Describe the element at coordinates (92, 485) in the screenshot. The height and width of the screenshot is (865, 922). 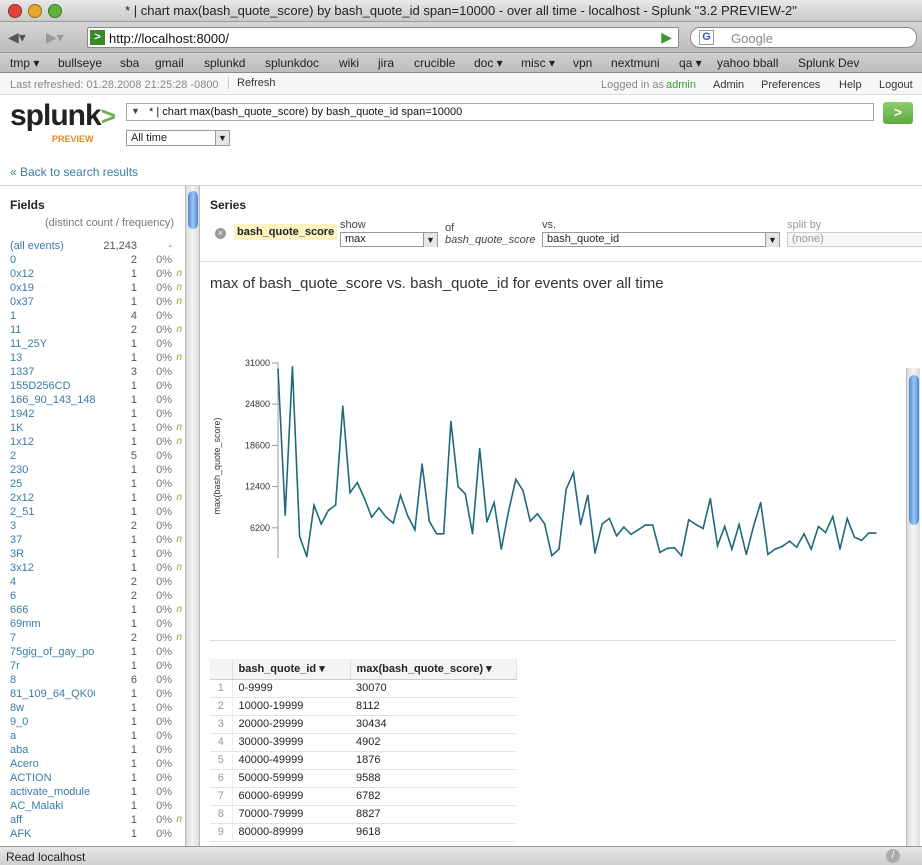
I see `field-item: 25 1 0%` at that location.